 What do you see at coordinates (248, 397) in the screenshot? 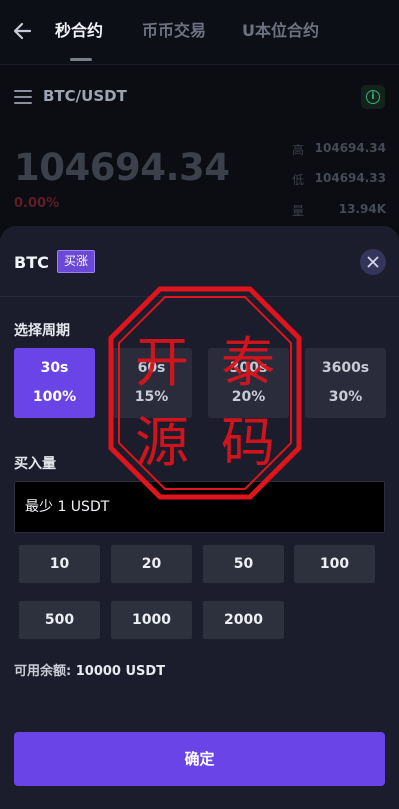
I see `period-percent: 20%` at bounding box center [248, 397].